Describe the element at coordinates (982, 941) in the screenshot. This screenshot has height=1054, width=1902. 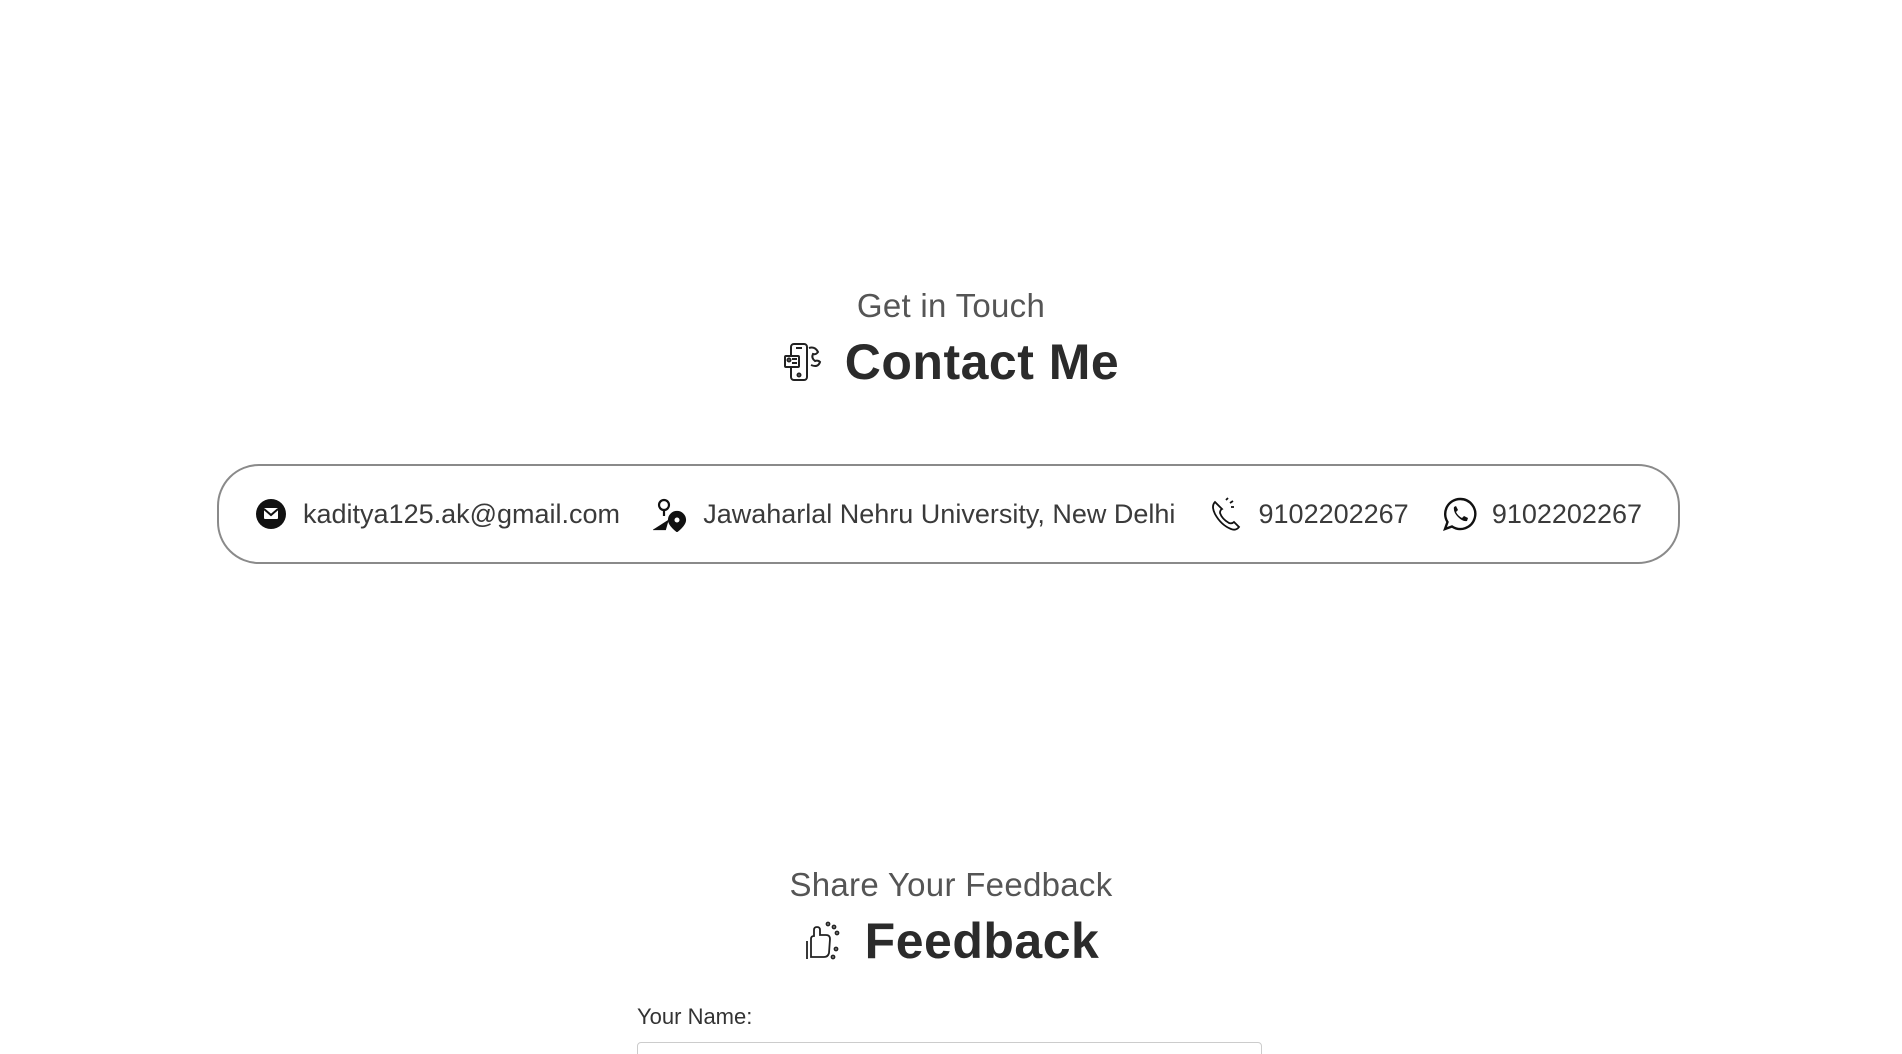
I see `feedback-title: Feedback` at that location.